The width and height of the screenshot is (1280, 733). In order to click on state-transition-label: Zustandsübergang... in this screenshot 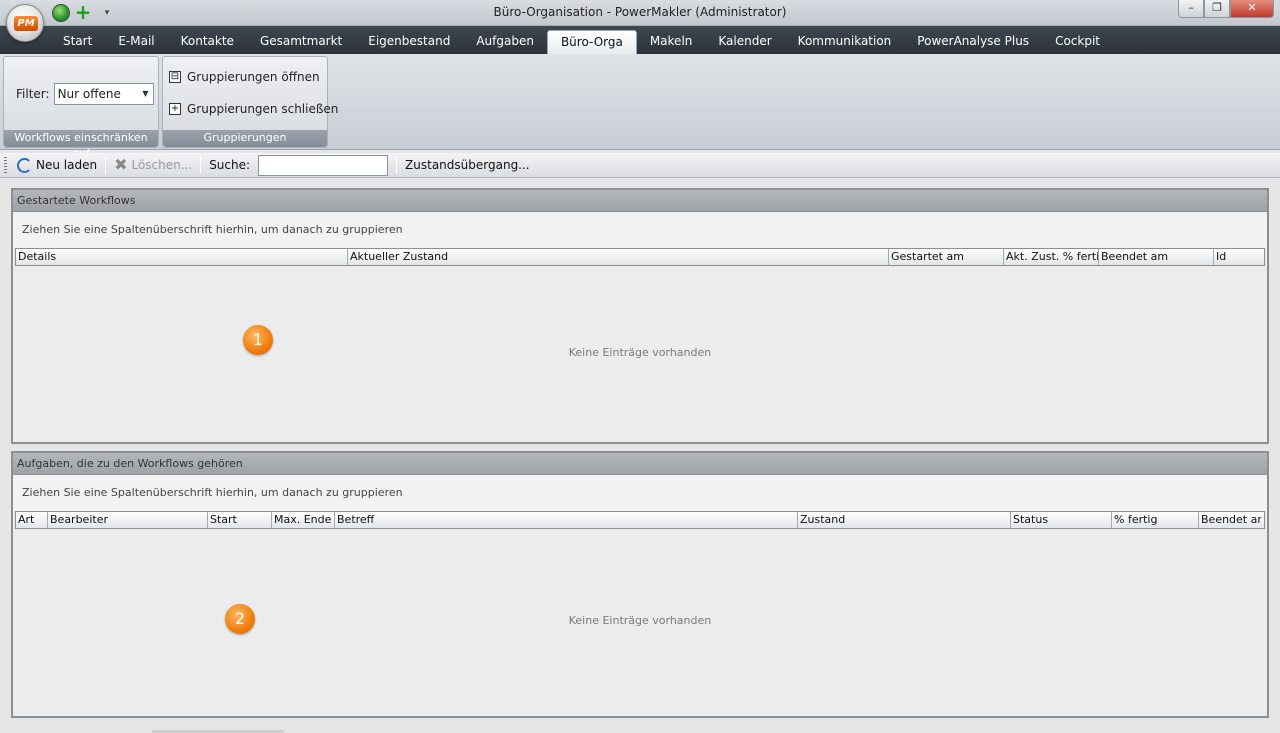, I will do `click(467, 165)`.